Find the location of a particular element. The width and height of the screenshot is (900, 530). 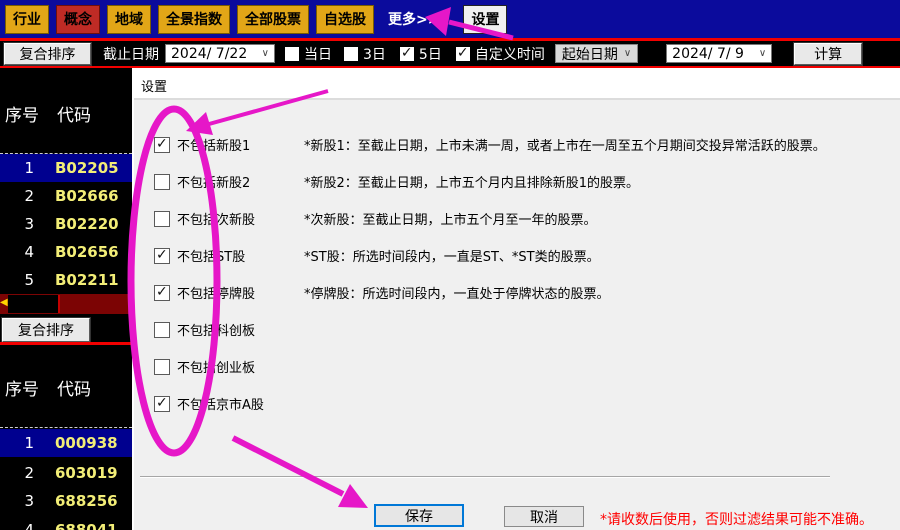

option-label: 不包括科创板 is located at coordinates (216, 331).